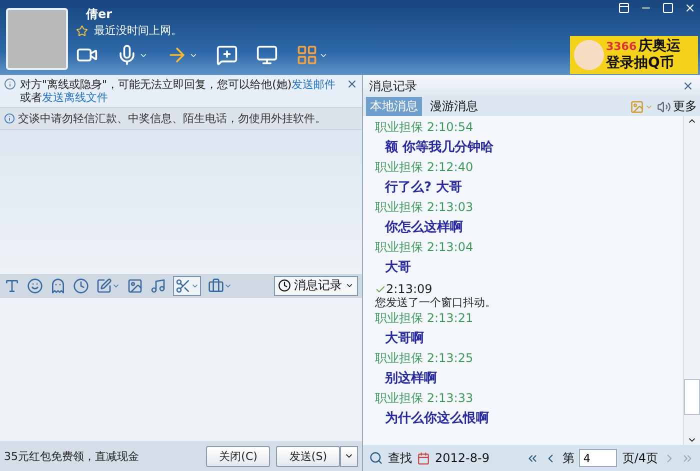  I want to click on message-text: 为什么你这么恨啊, so click(437, 419).